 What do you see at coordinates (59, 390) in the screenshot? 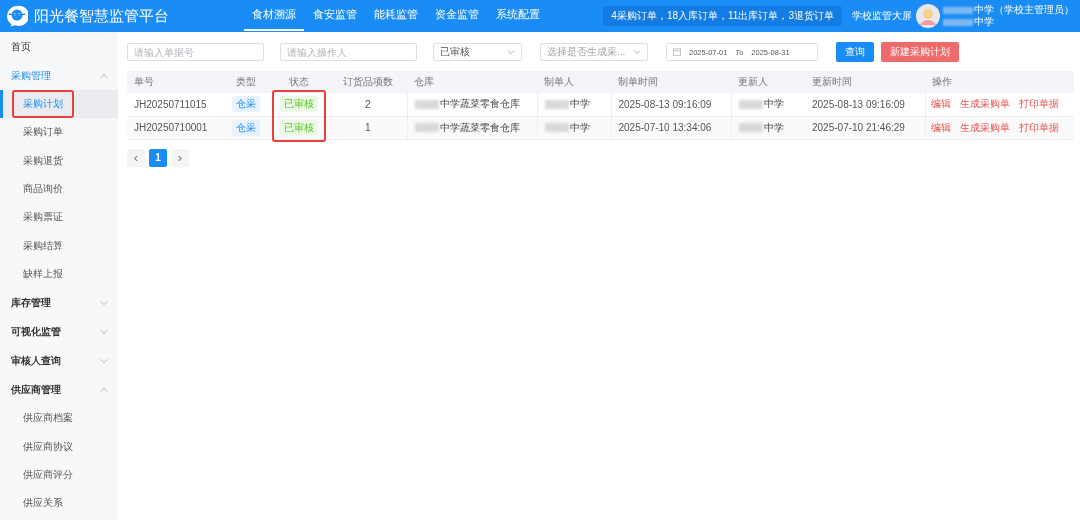
I see `menu-group: 供应商管理` at bounding box center [59, 390].